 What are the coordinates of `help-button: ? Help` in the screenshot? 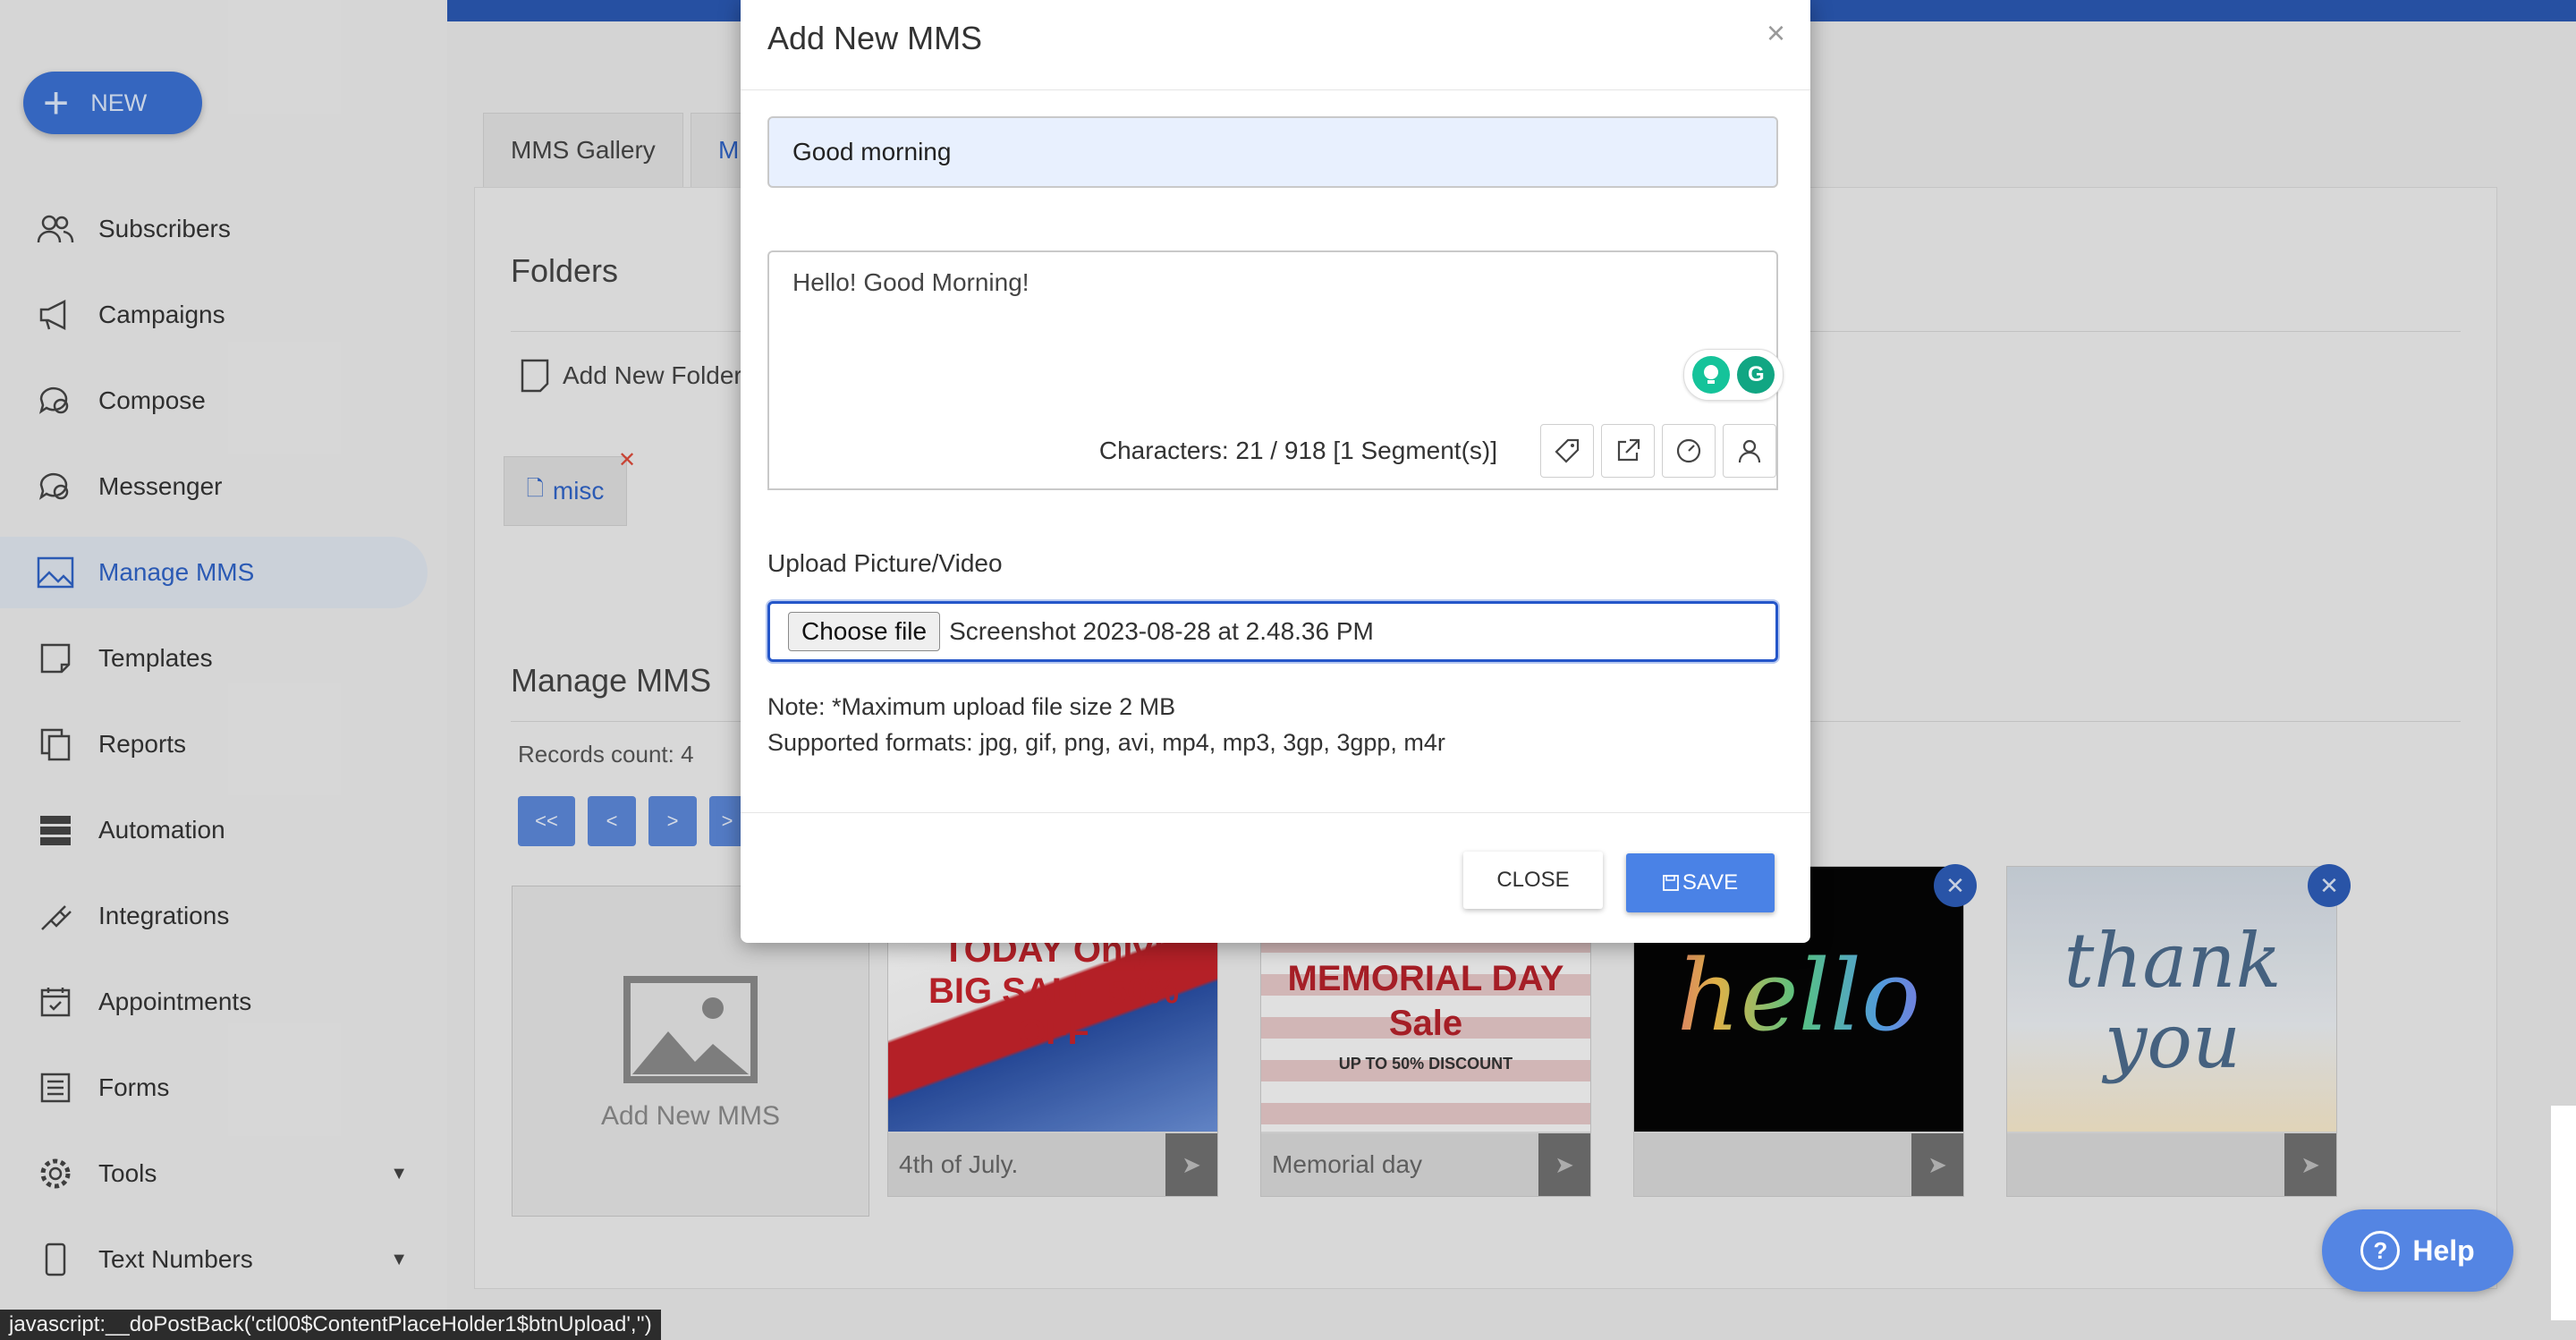 It's located at (2417, 1250).